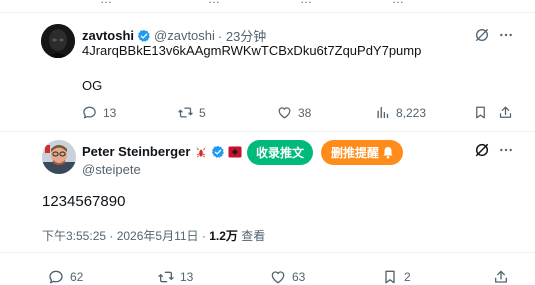  I want to click on more-icon, so click(506, 35).